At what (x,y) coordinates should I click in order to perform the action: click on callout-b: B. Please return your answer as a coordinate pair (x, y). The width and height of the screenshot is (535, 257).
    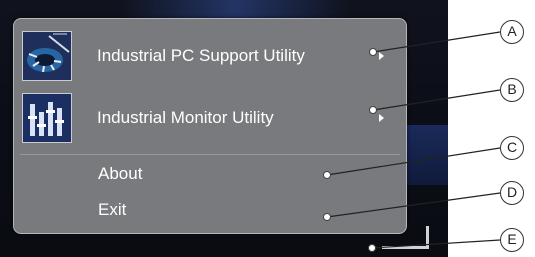
    Looking at the image, I should click on (512, 90).